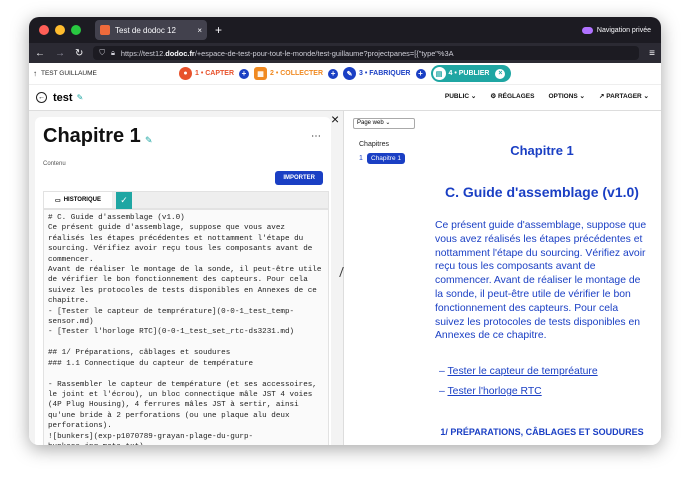 The width and height of the screenshot is (690, 482). Describe the element at coordinates (624, 96) in the screenshot. I see `share-button: ↗ PARTAGER ⌄` at that location.